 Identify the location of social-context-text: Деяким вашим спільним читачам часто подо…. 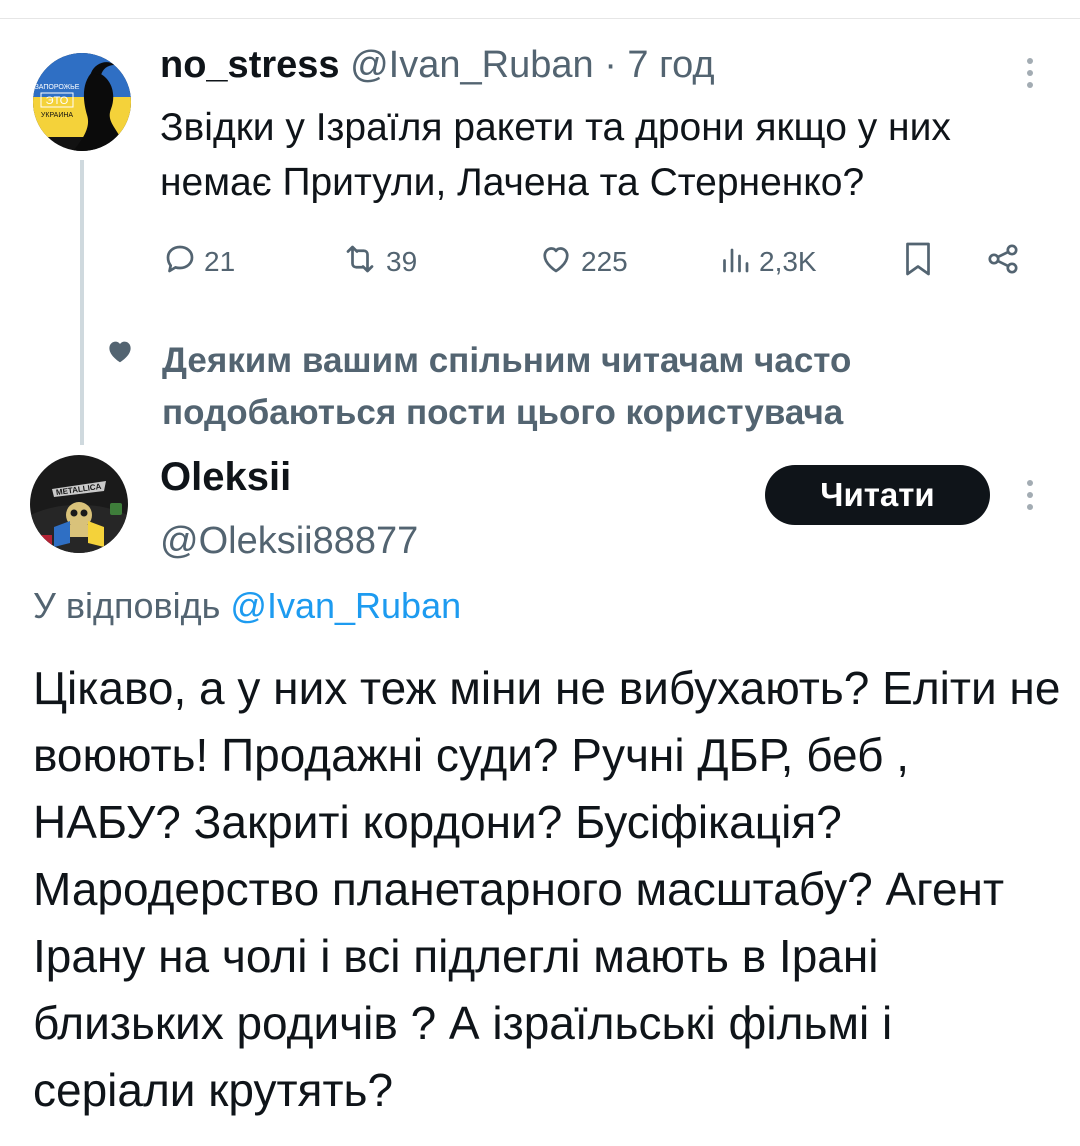
(507, 386).